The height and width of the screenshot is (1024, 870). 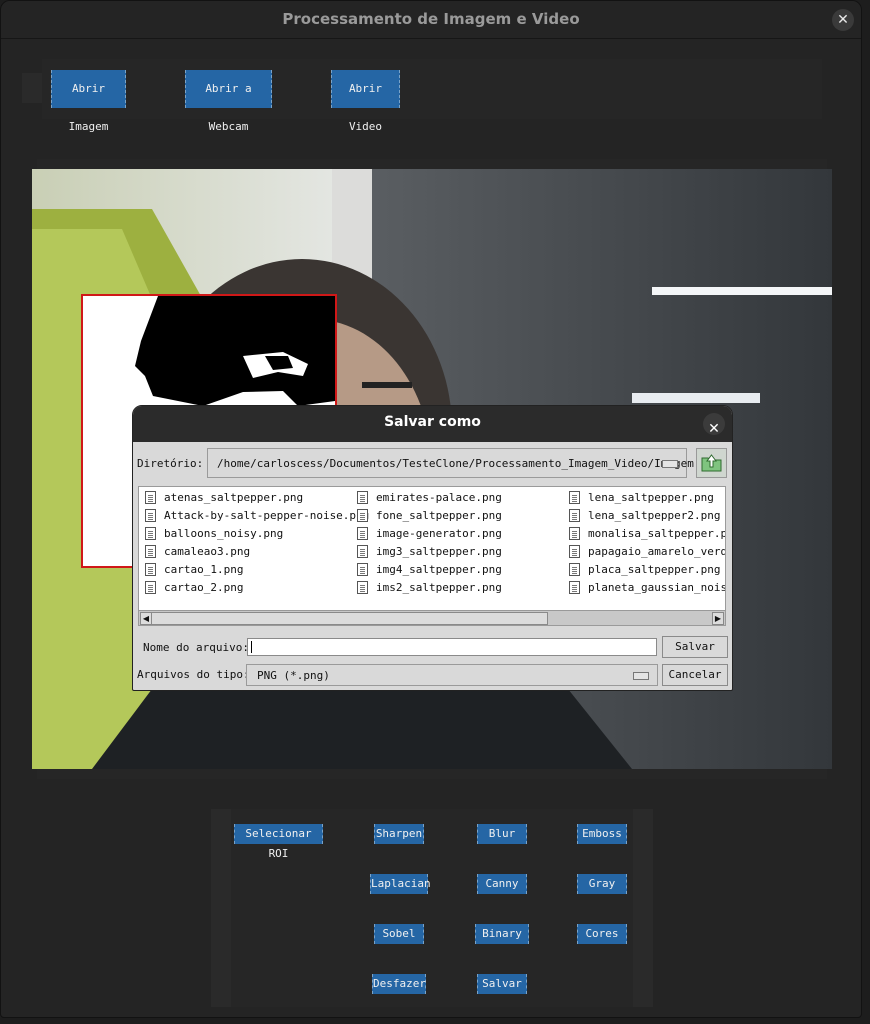 What do you see at coordinates (399, 934) in the screenshot?
I see `sobel-button: Sobel` at bounding box center [399, 934].